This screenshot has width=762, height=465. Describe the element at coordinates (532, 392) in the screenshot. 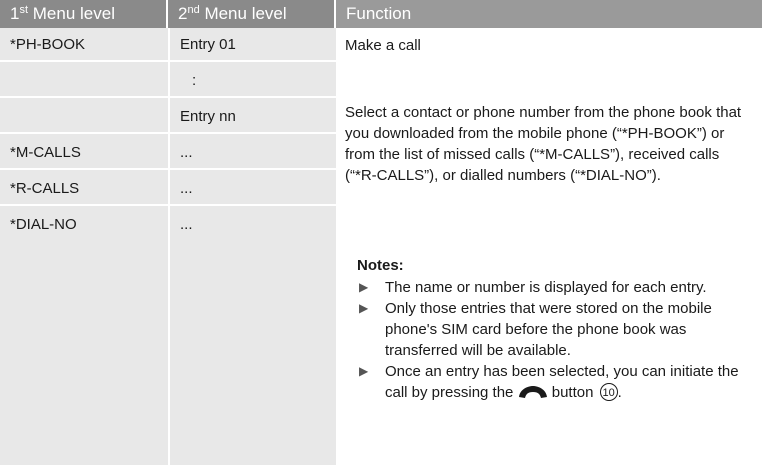

I see `phone-handset-icon` at that location.